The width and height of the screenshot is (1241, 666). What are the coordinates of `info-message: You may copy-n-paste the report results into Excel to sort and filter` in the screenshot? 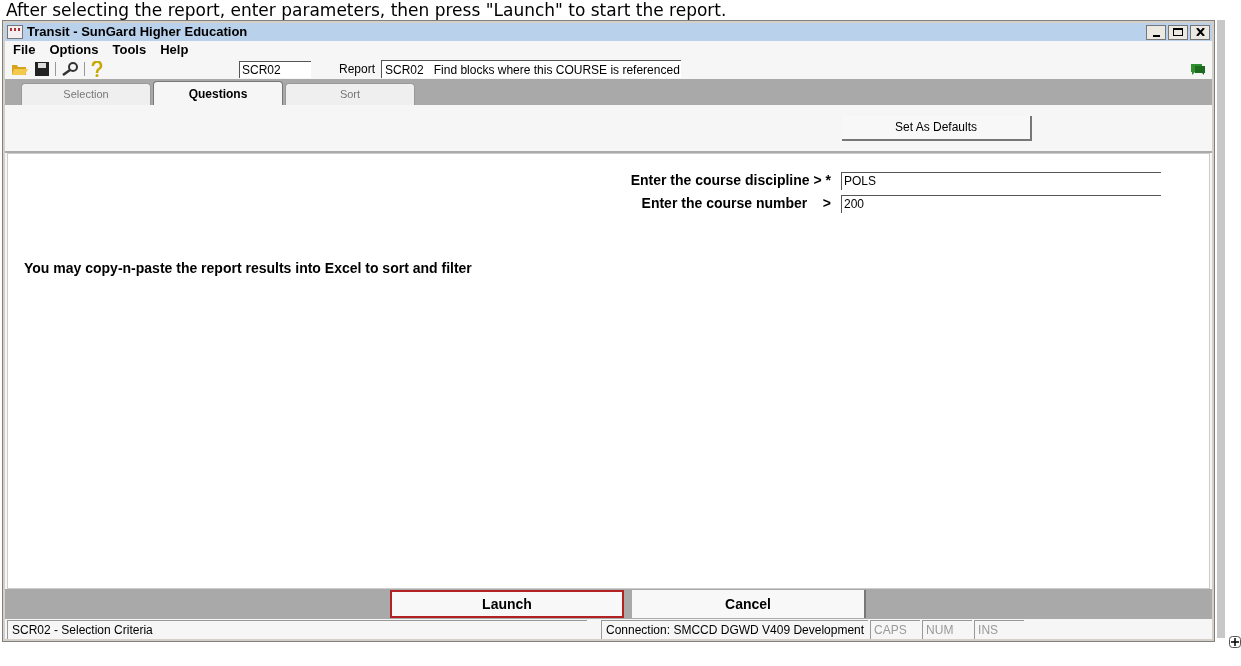 It's located at (248, 268).